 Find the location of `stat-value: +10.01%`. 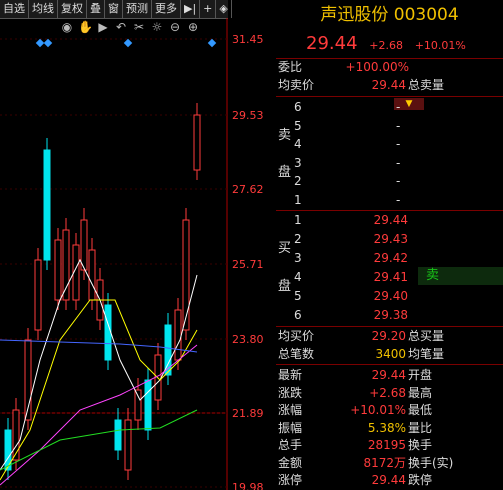

stat-value: +10.01% is located at coordinates (378, 410).